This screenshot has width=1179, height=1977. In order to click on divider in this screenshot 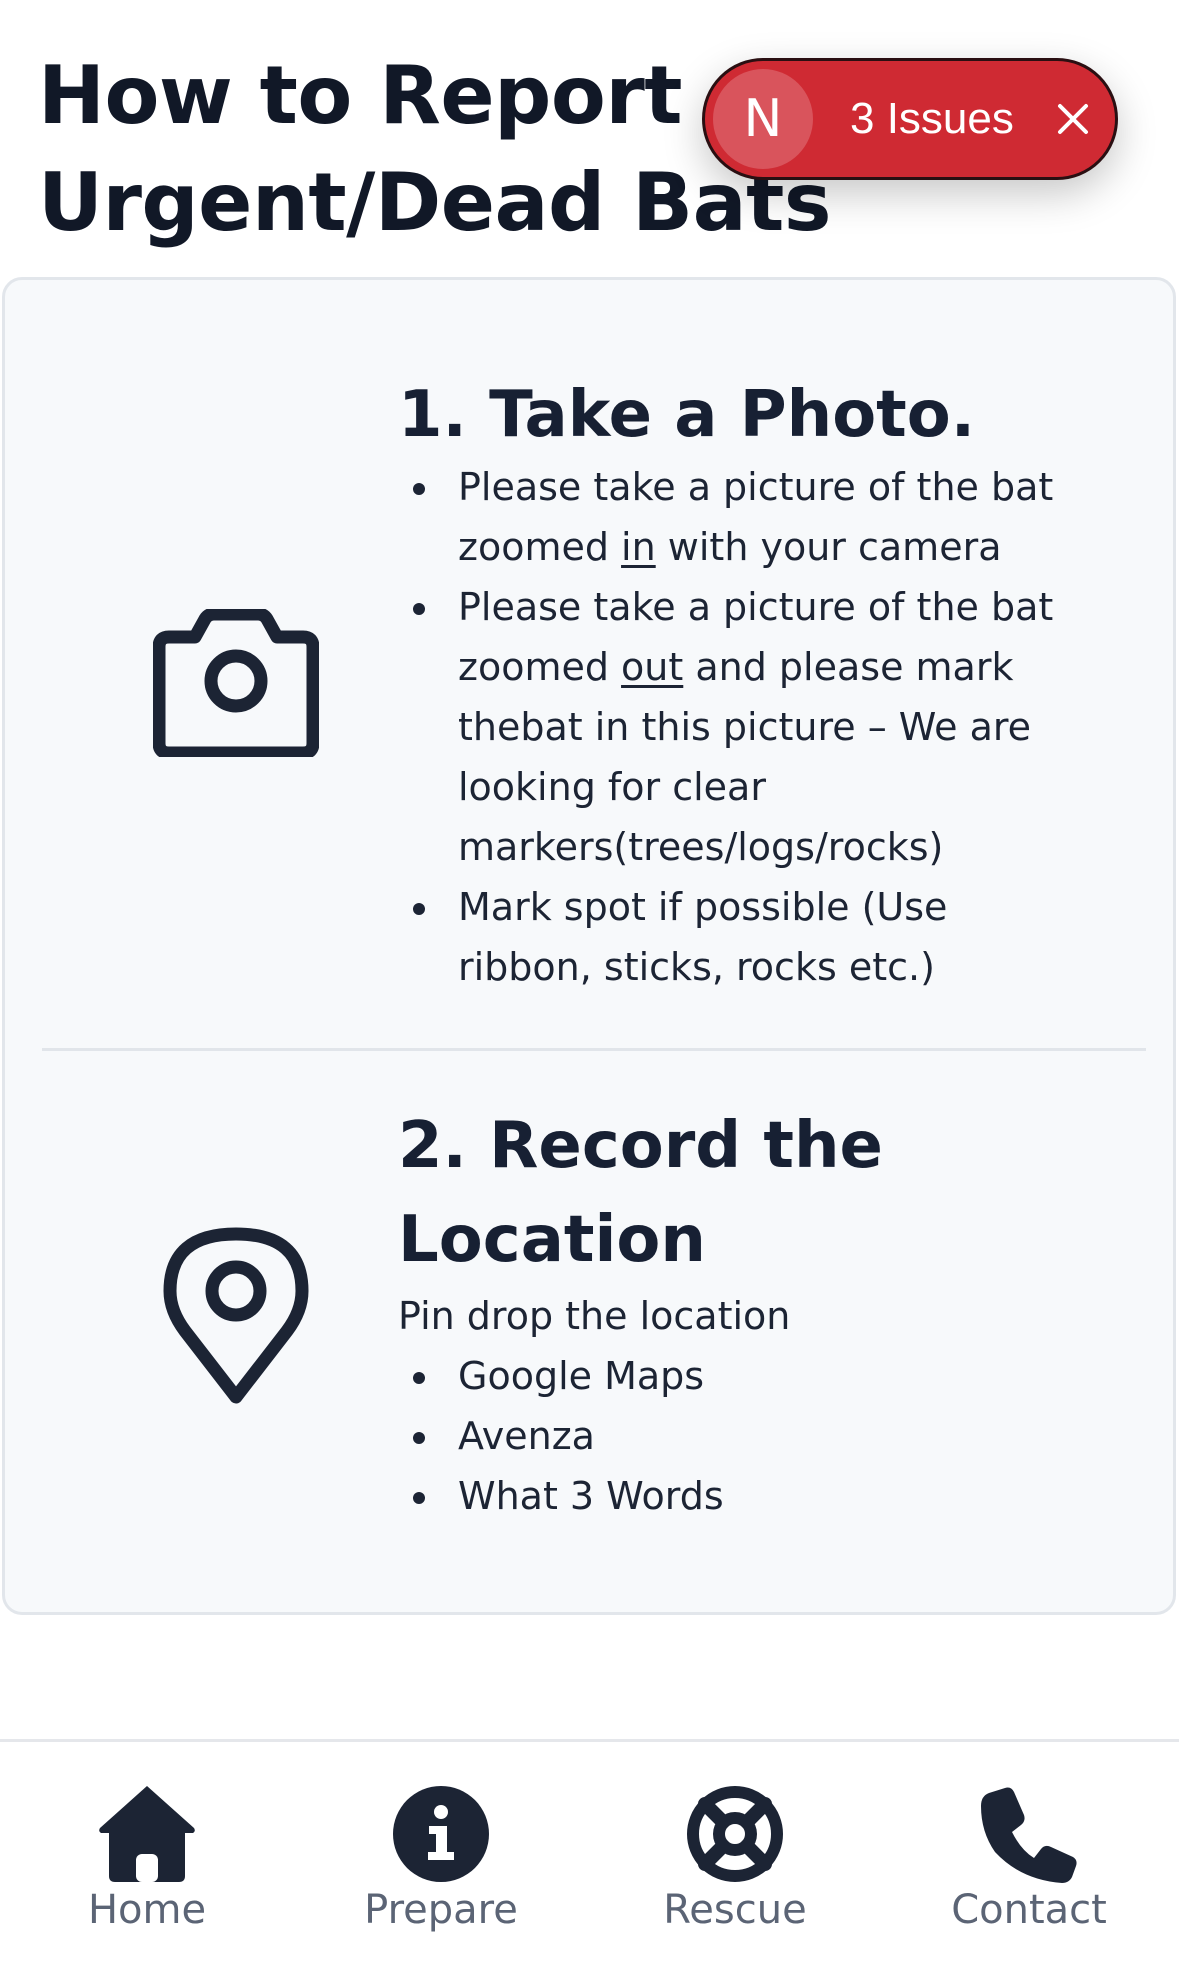, I will do `click(594, 1049)`.